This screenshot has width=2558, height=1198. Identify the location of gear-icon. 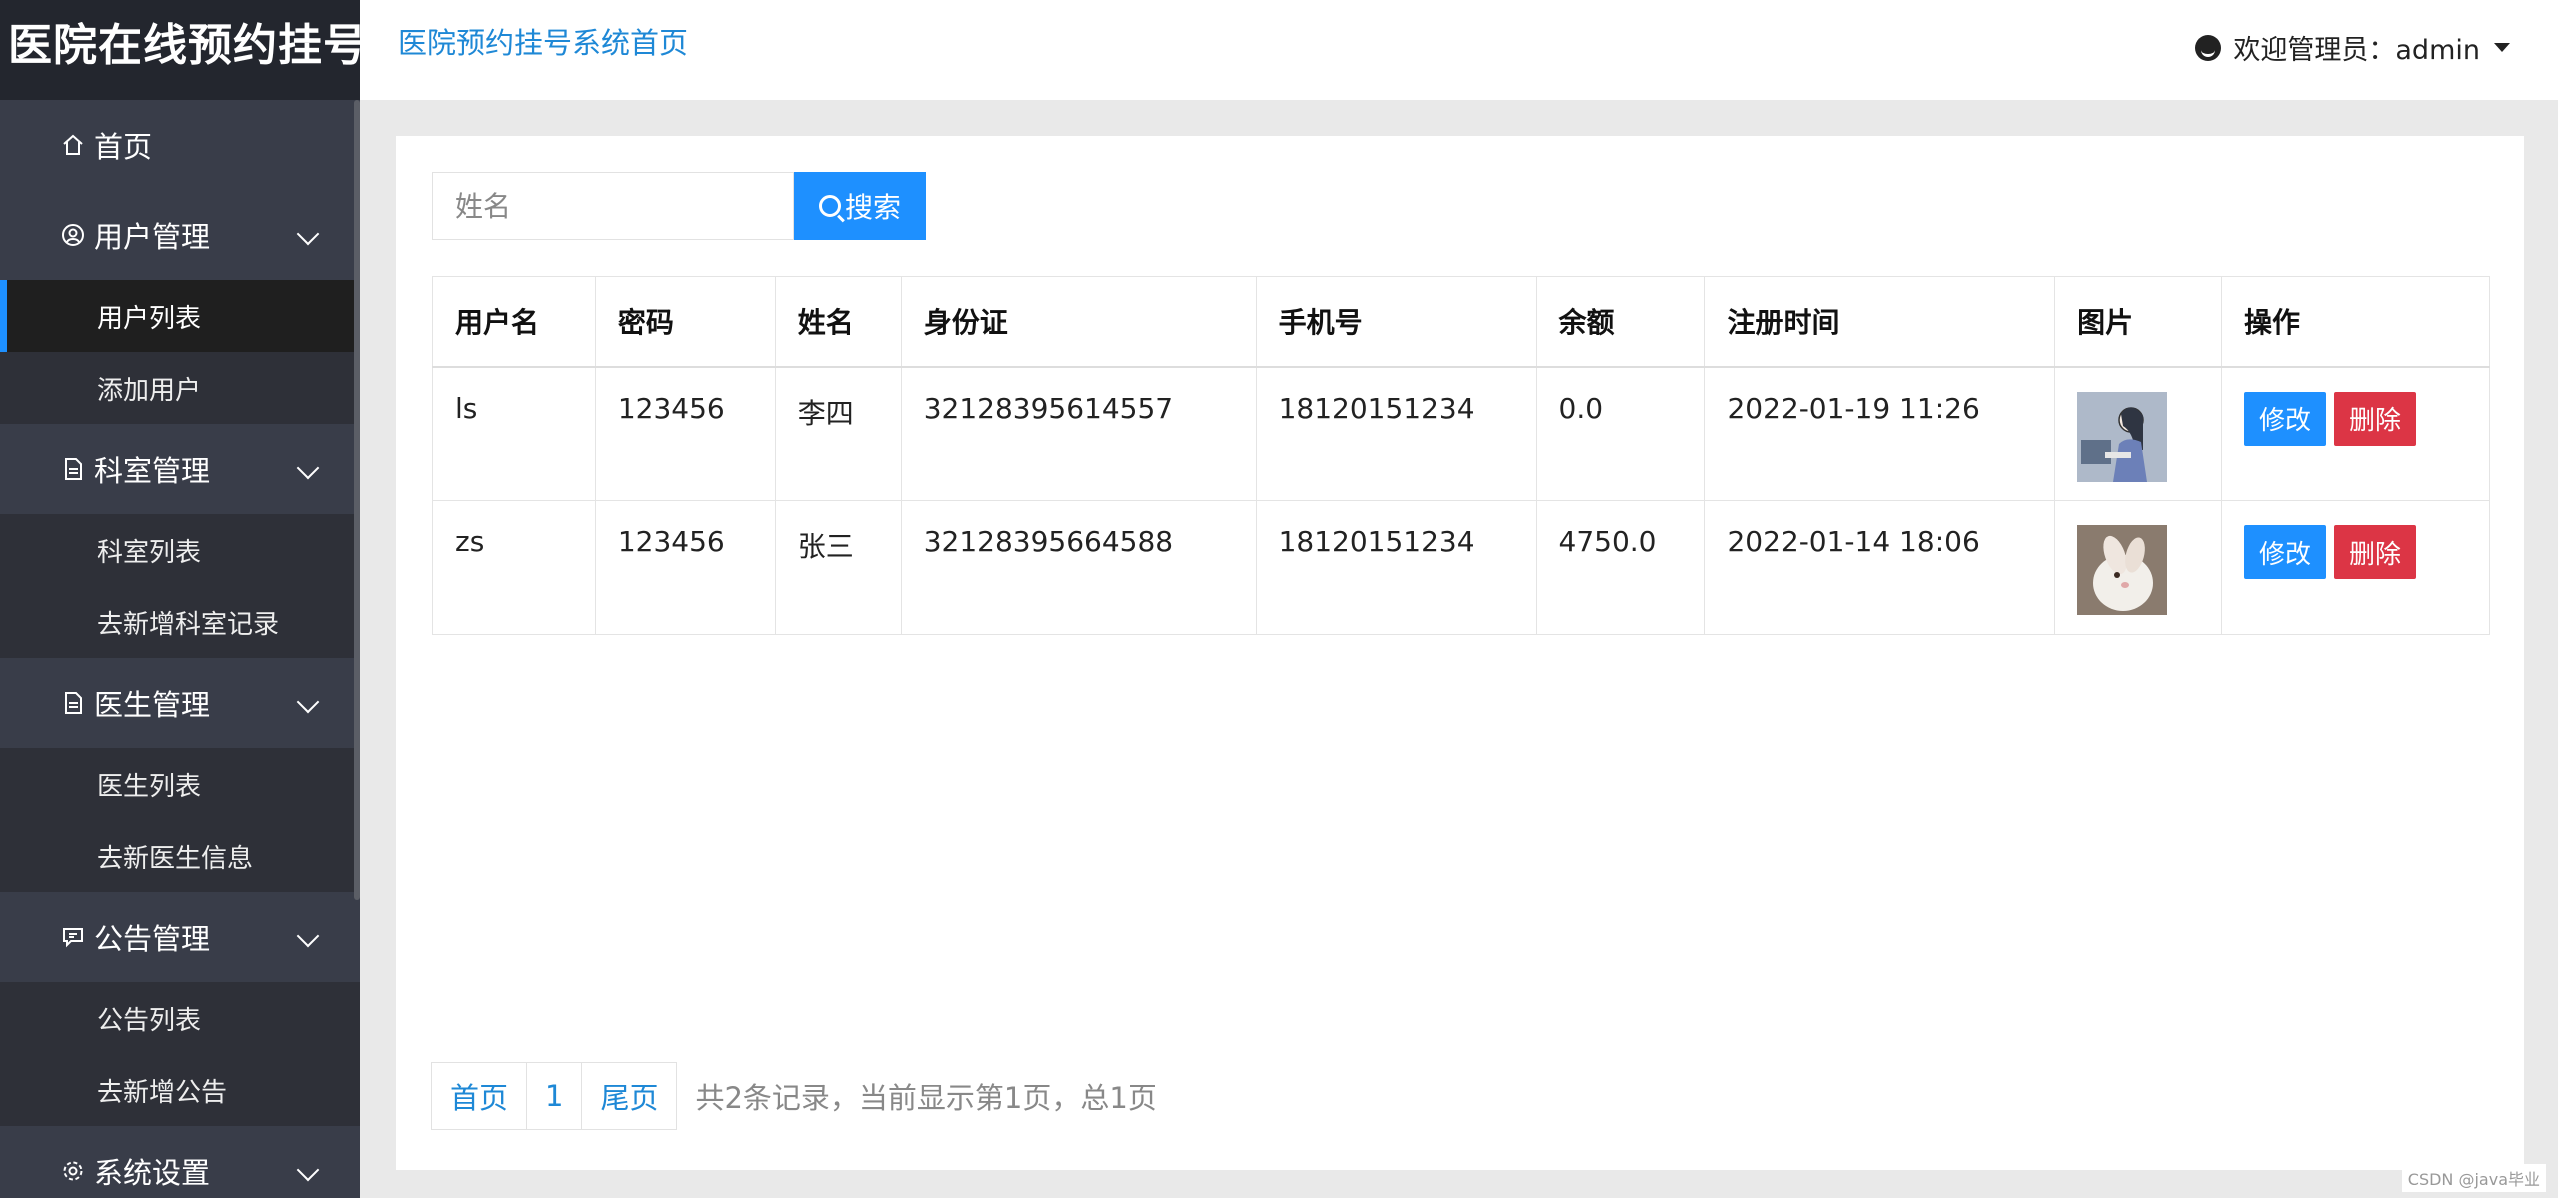
(73, 1171).